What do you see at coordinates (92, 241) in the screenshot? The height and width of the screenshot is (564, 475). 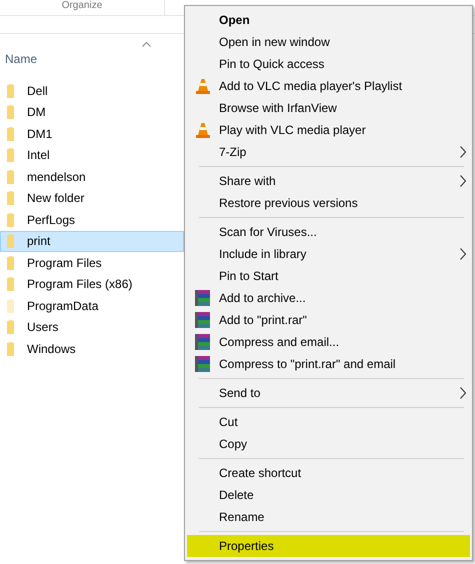 I see `folder-row: print` at bounding box center [92, 241].